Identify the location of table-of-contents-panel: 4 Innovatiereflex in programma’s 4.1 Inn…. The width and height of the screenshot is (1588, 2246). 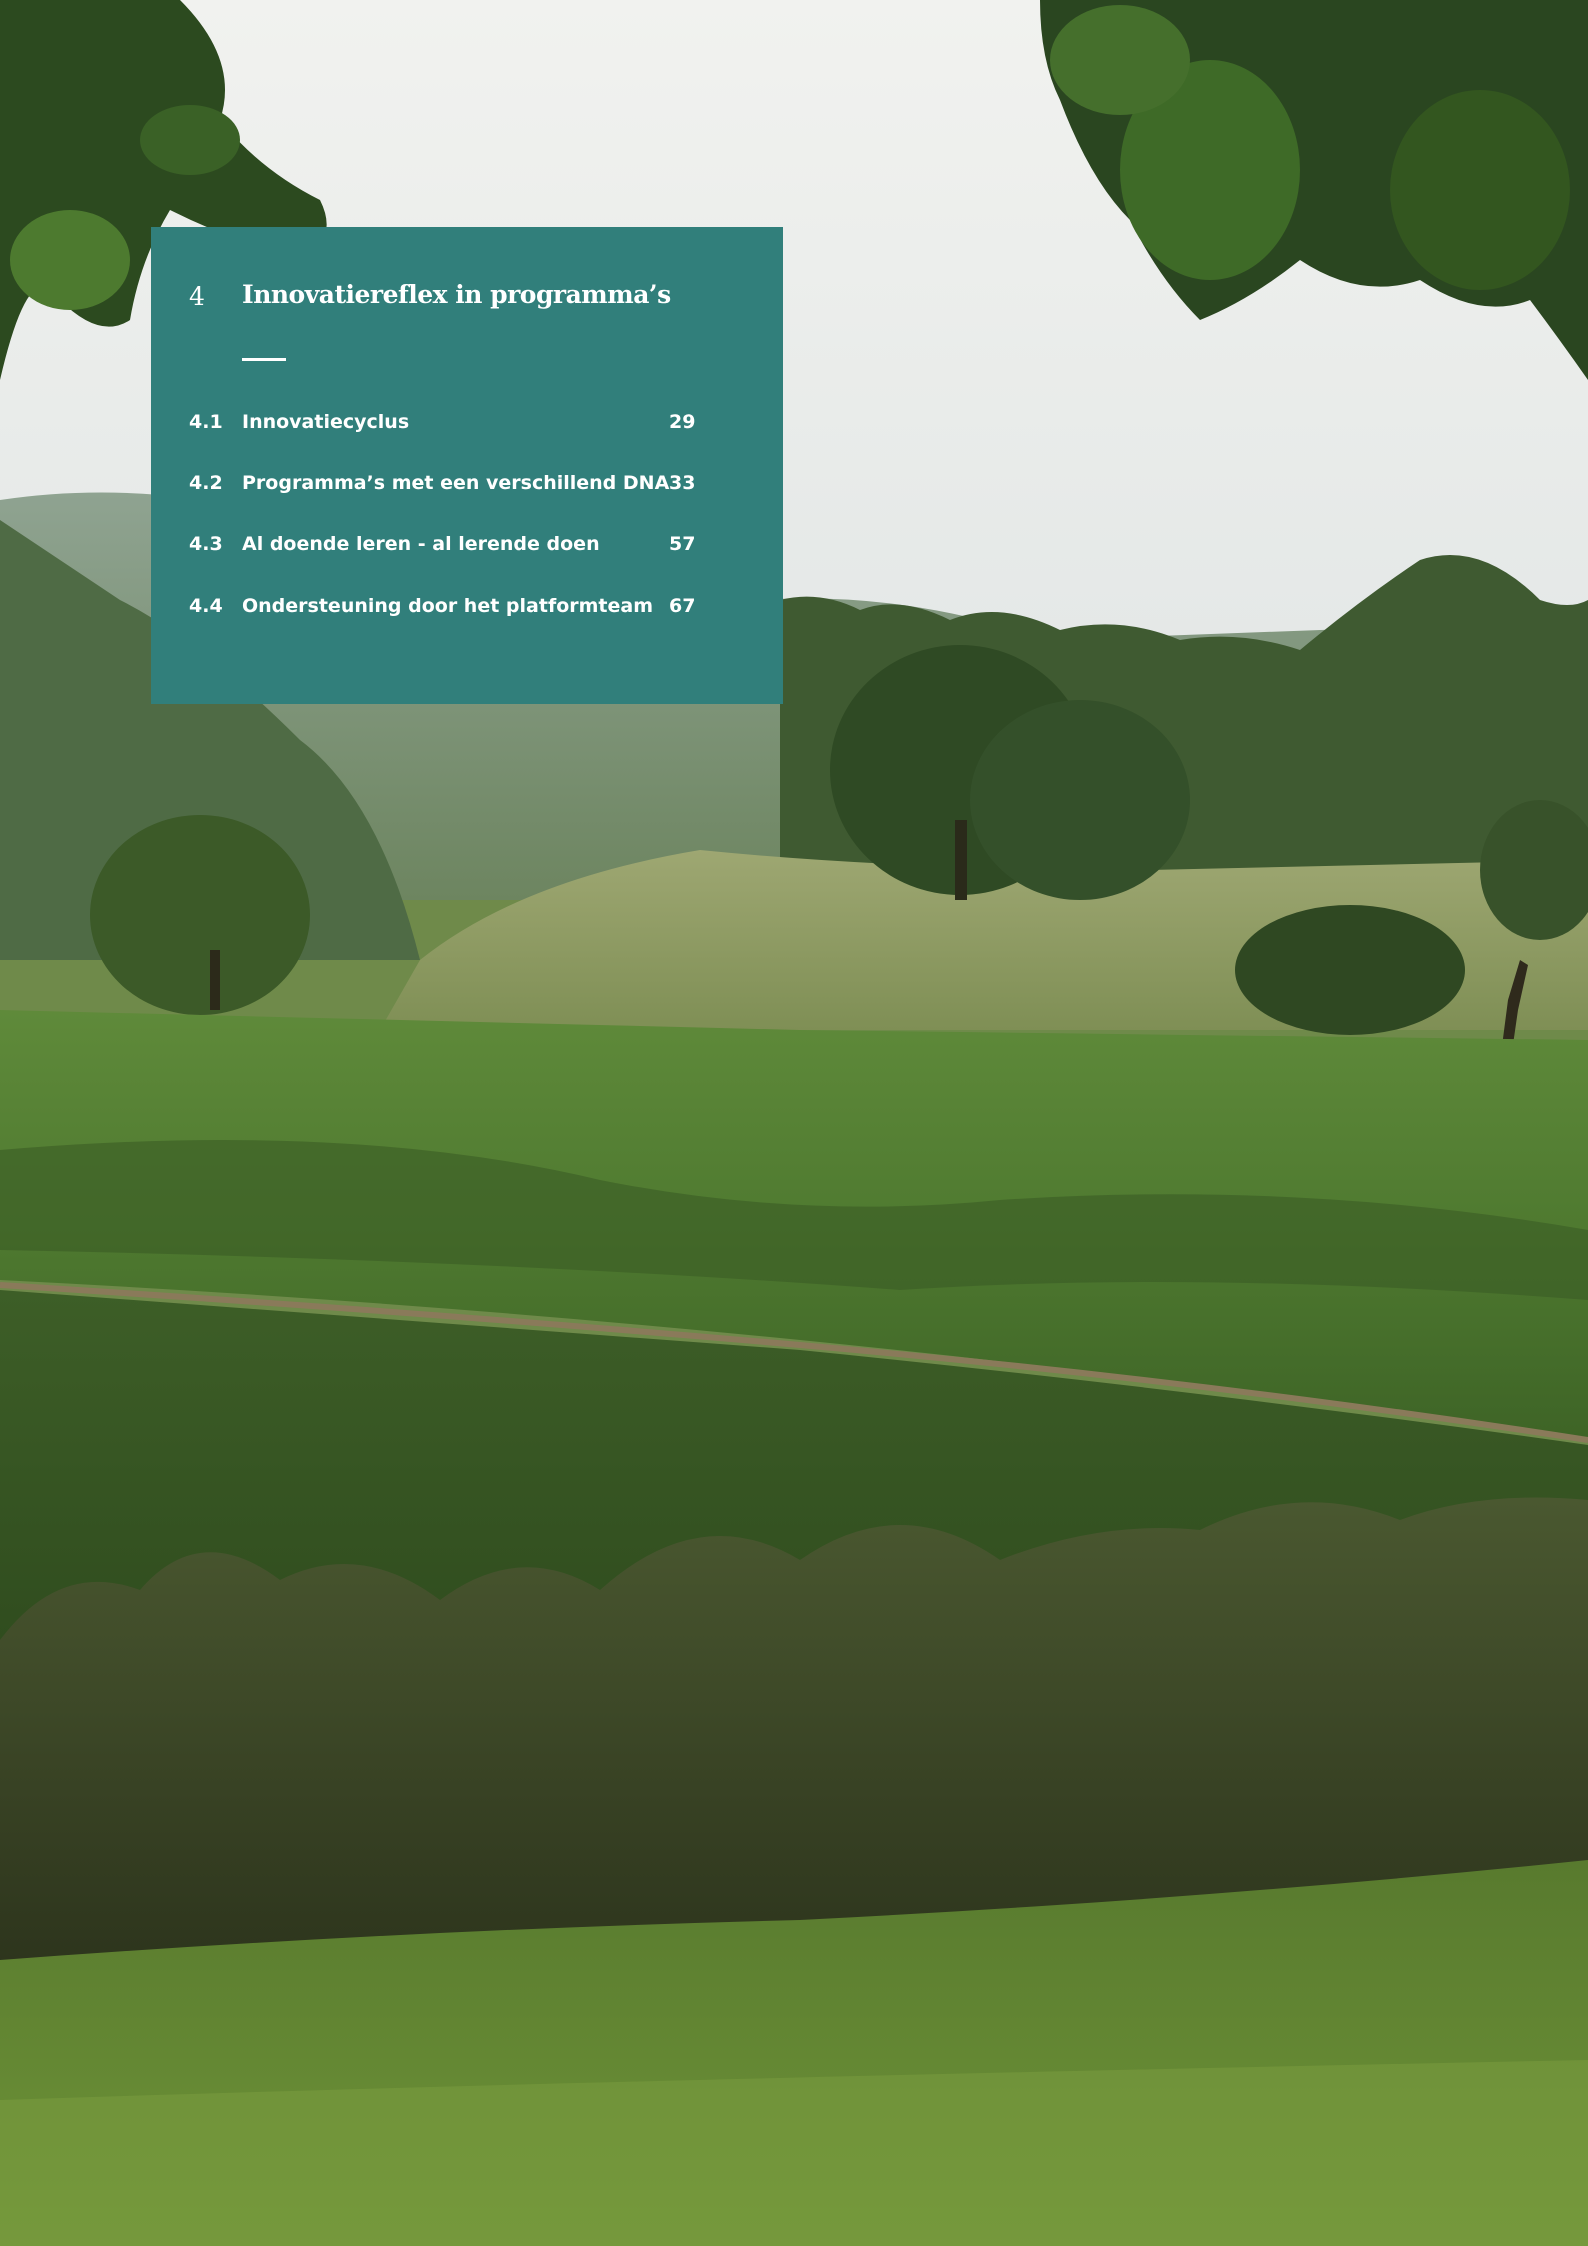
(467, 465).